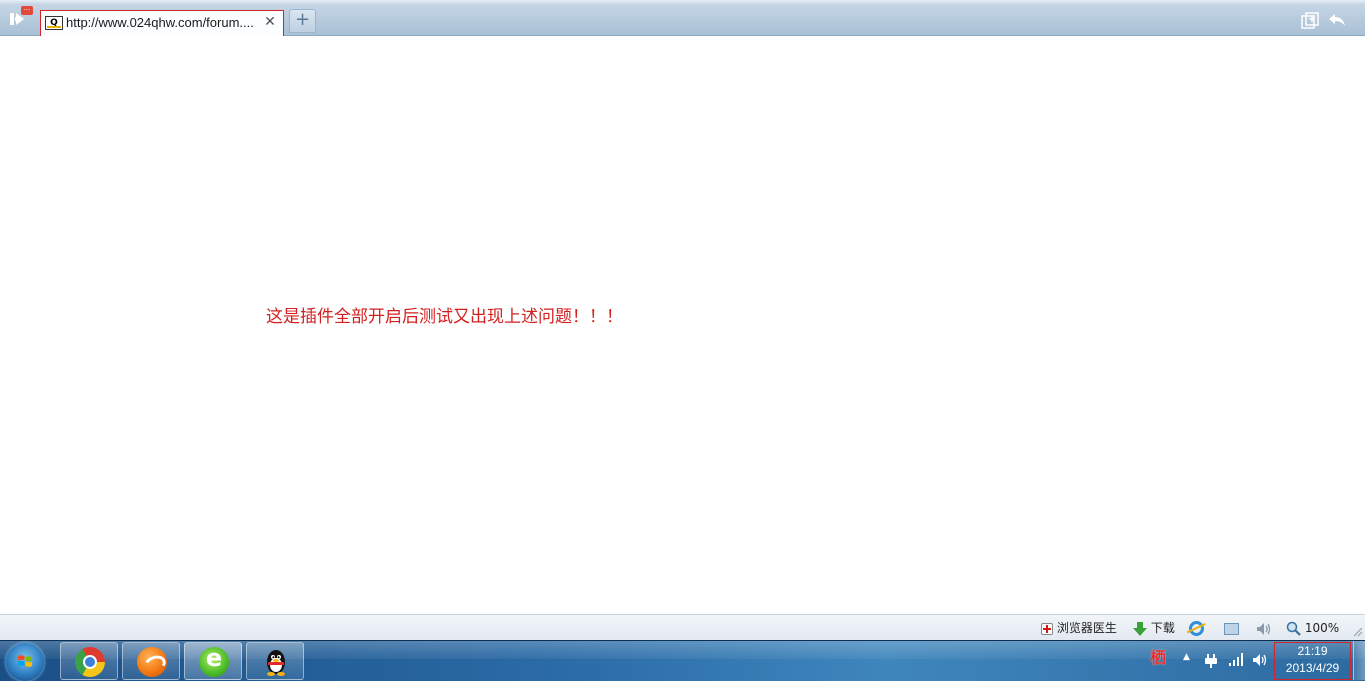 This screenshot has height=681, width=1365. I want to click on zoom-button: 100%, so click(1312, 628).